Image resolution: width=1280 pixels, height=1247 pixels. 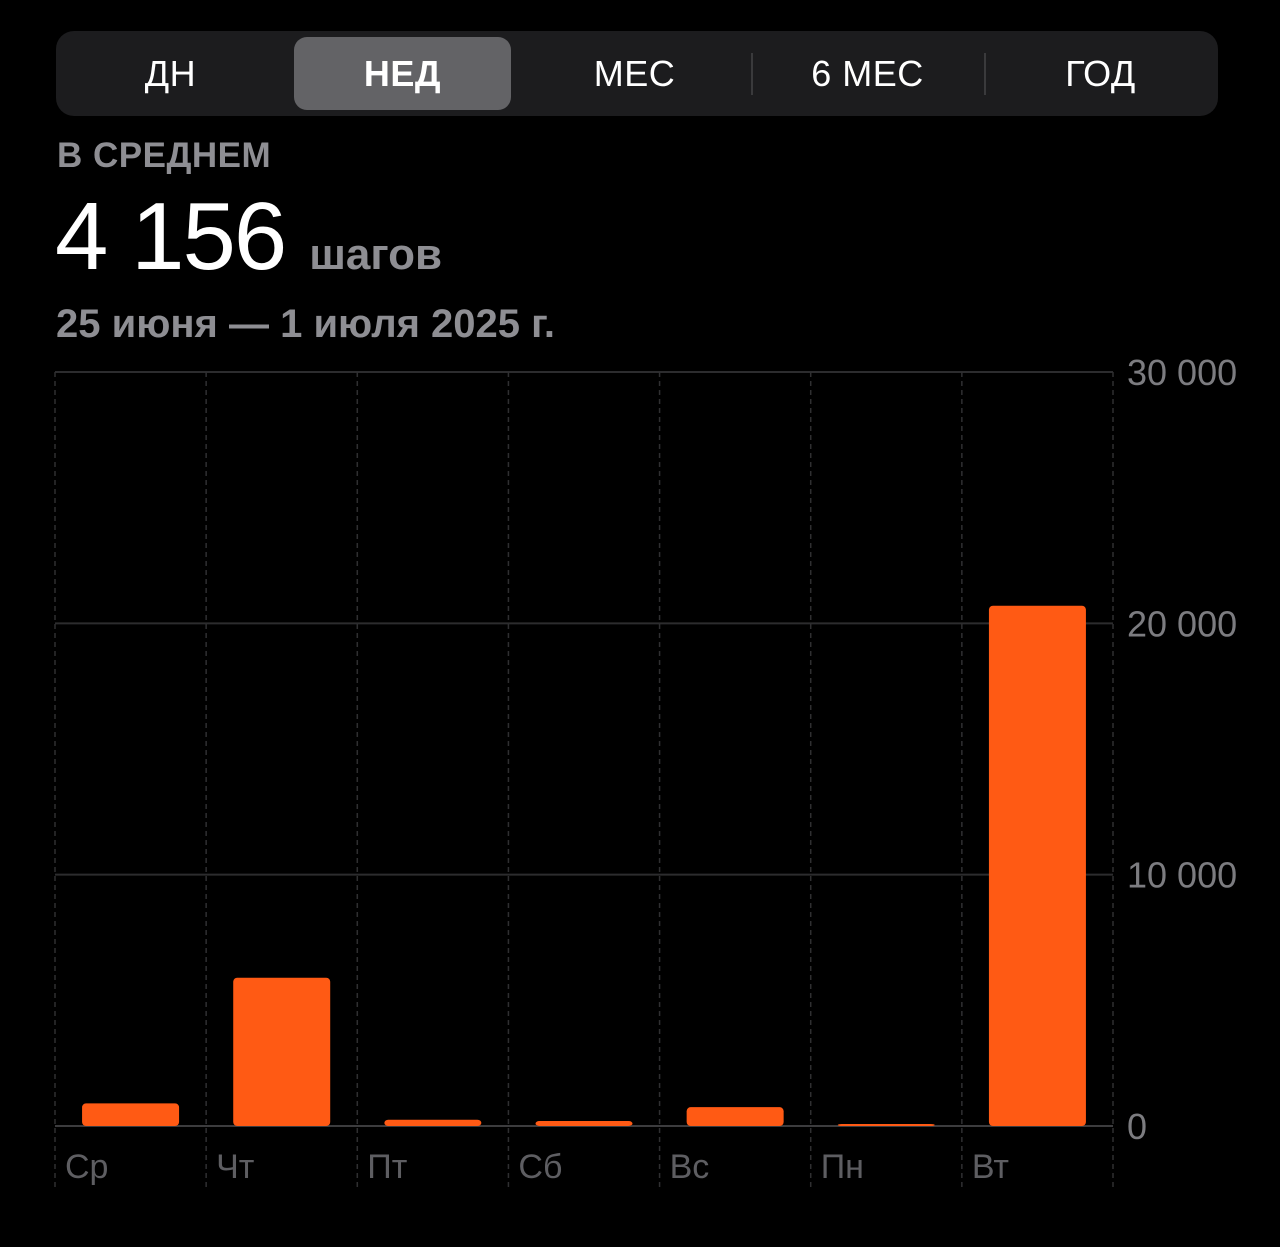 I want to click on y-tick-label: 10 000, so click(x=1182, y=875).